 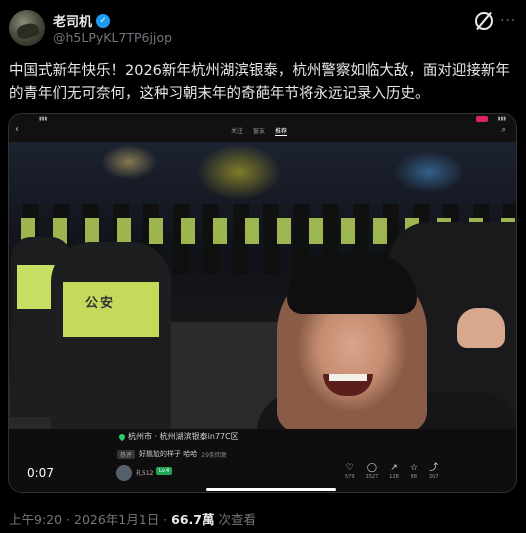 What do you see at coordinates (414, 477) in the screenshot?
I see `star-count: 88` at bounding box center [414, 477].